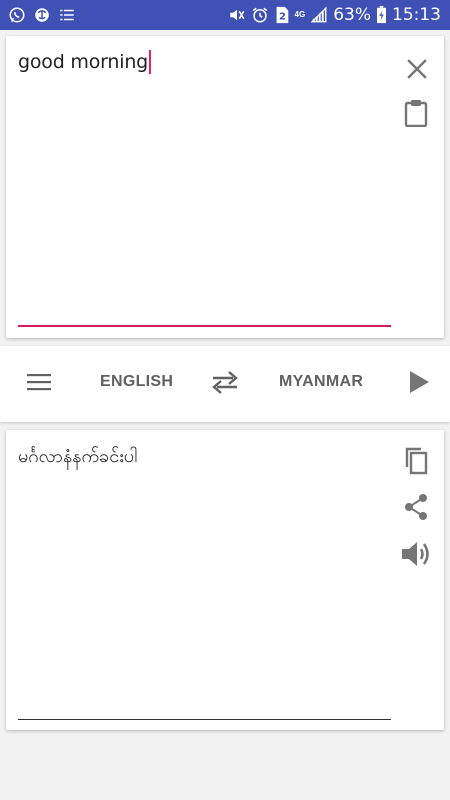  I want to click on menu-icon, so click(39, 384).